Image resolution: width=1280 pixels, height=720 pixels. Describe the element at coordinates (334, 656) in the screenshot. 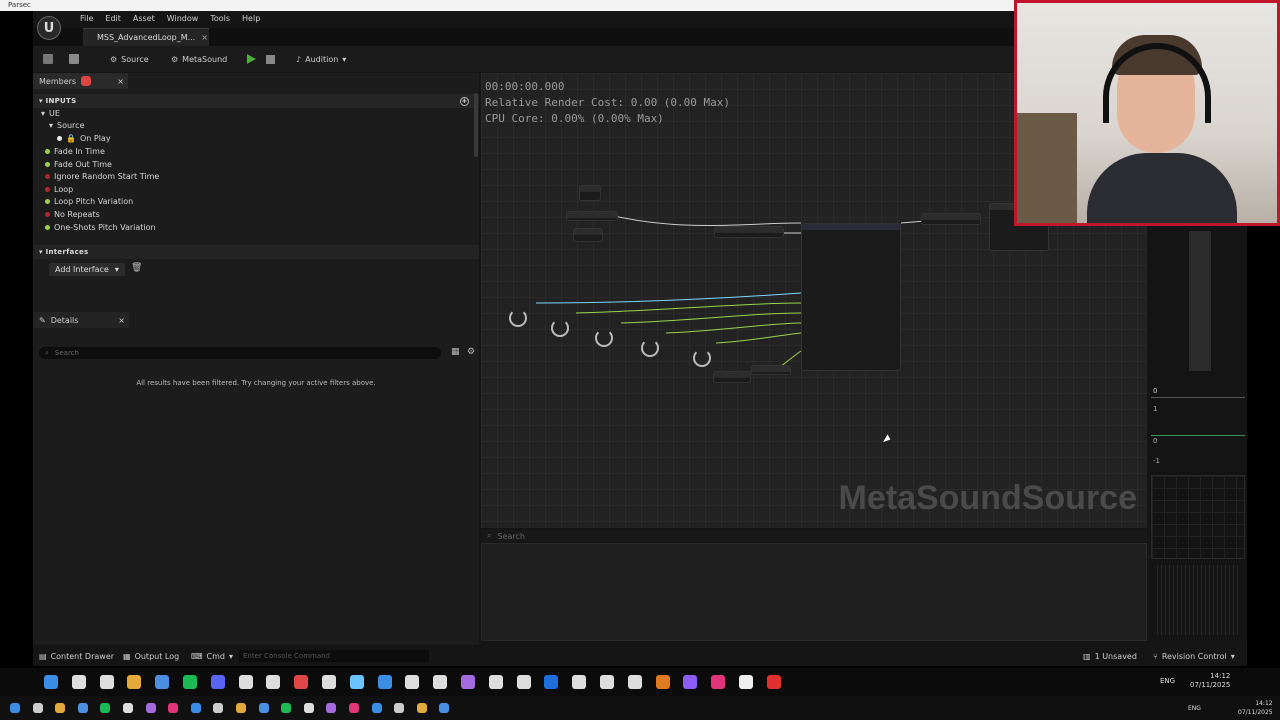

I see `console-command-input: Enter Console Command` at that location.